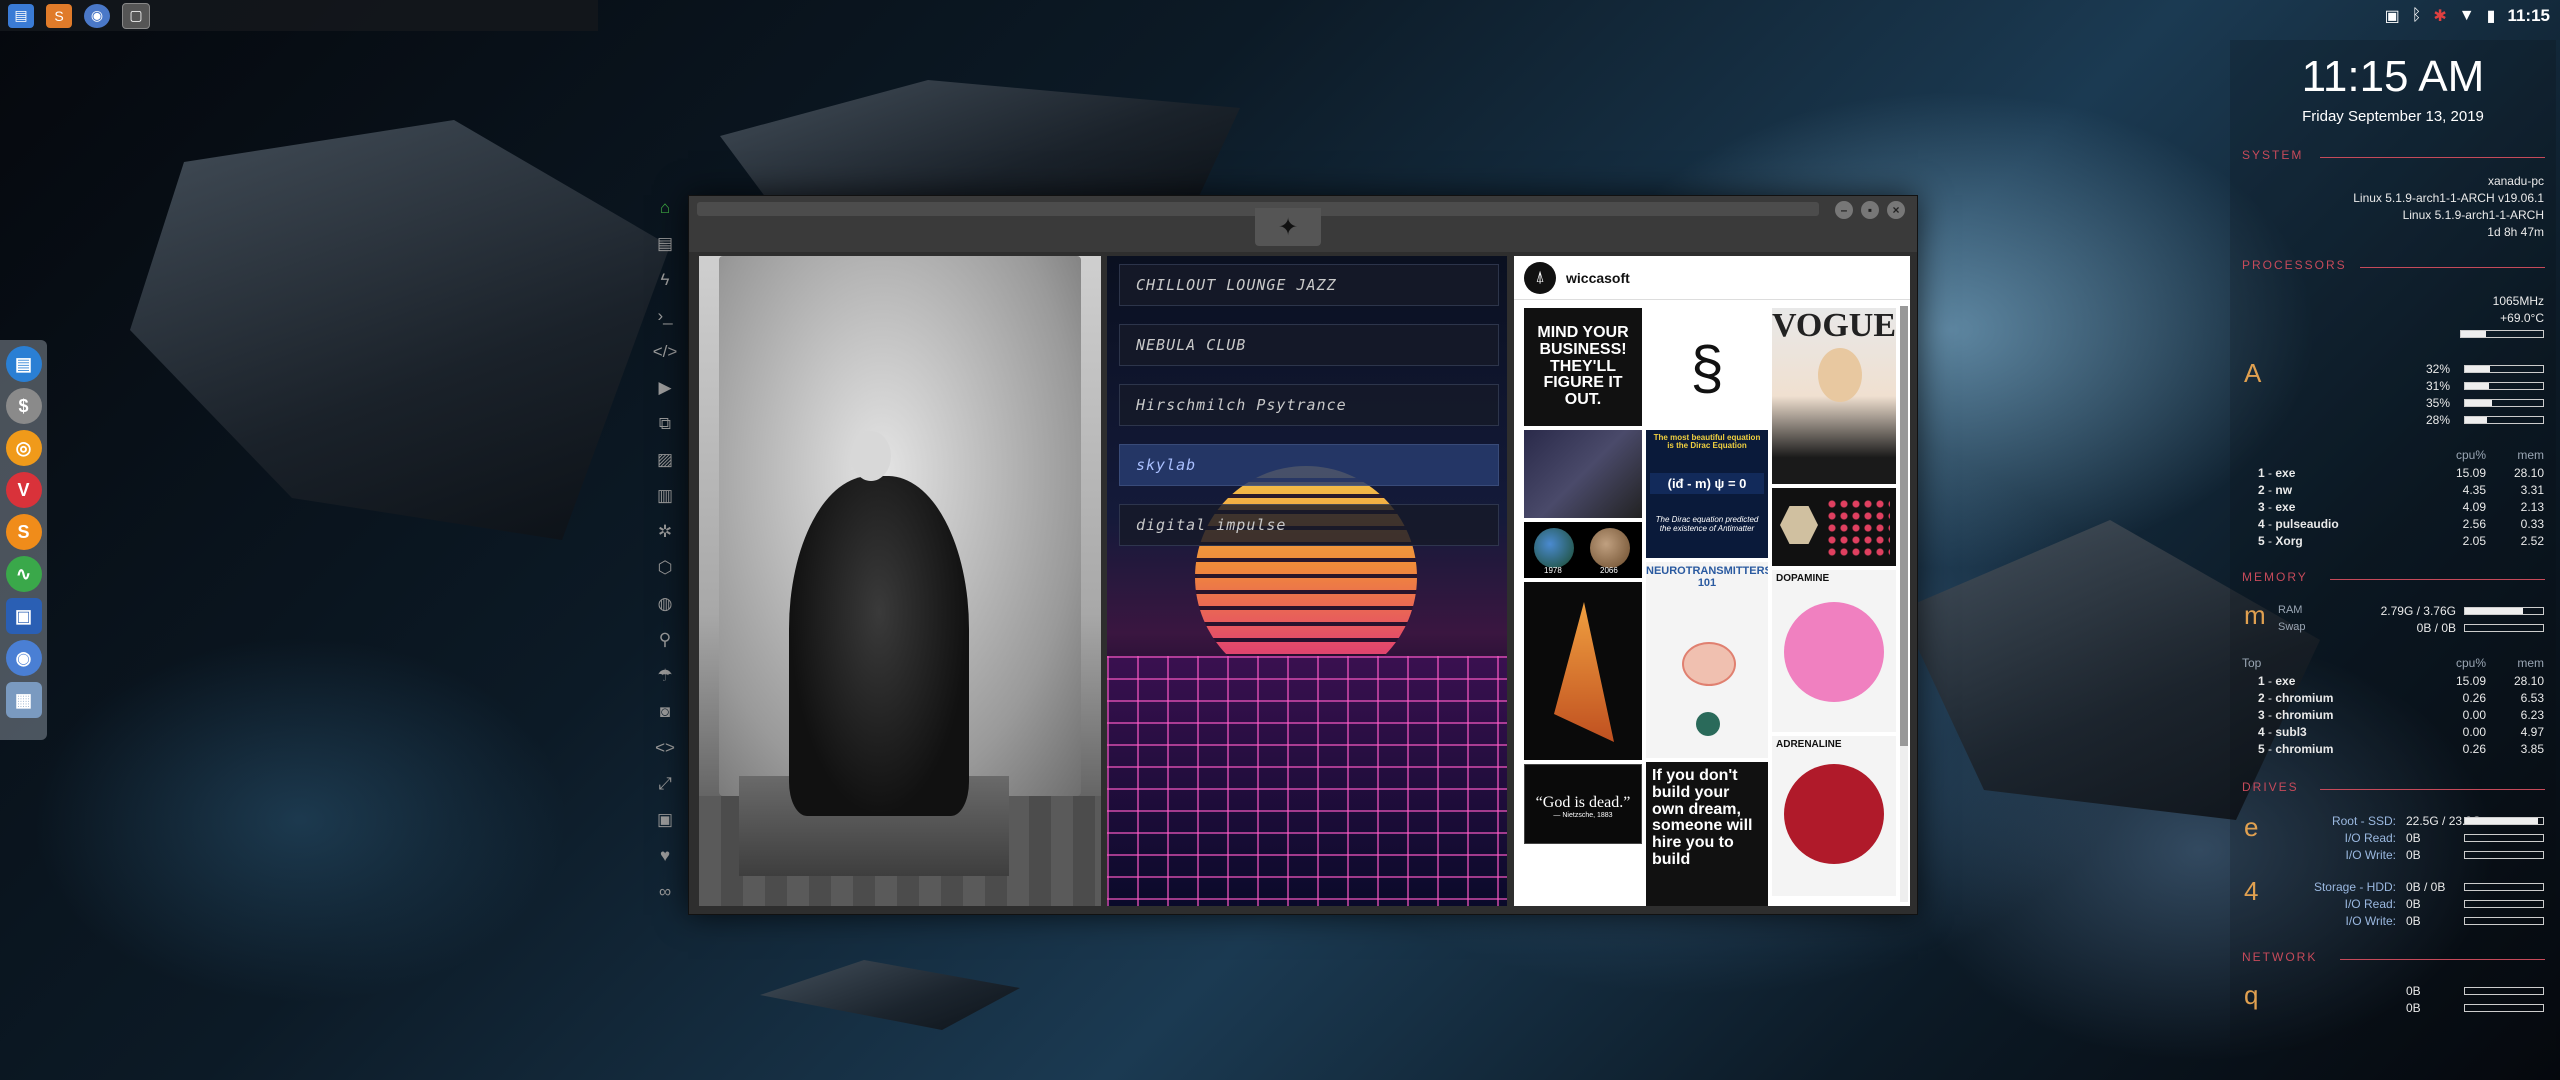  Describe the element at coordinates (2401, 541) in the screenshot. I see `cpu-top-row-5: 5 - Xorg 2.05 2.52` at that location.